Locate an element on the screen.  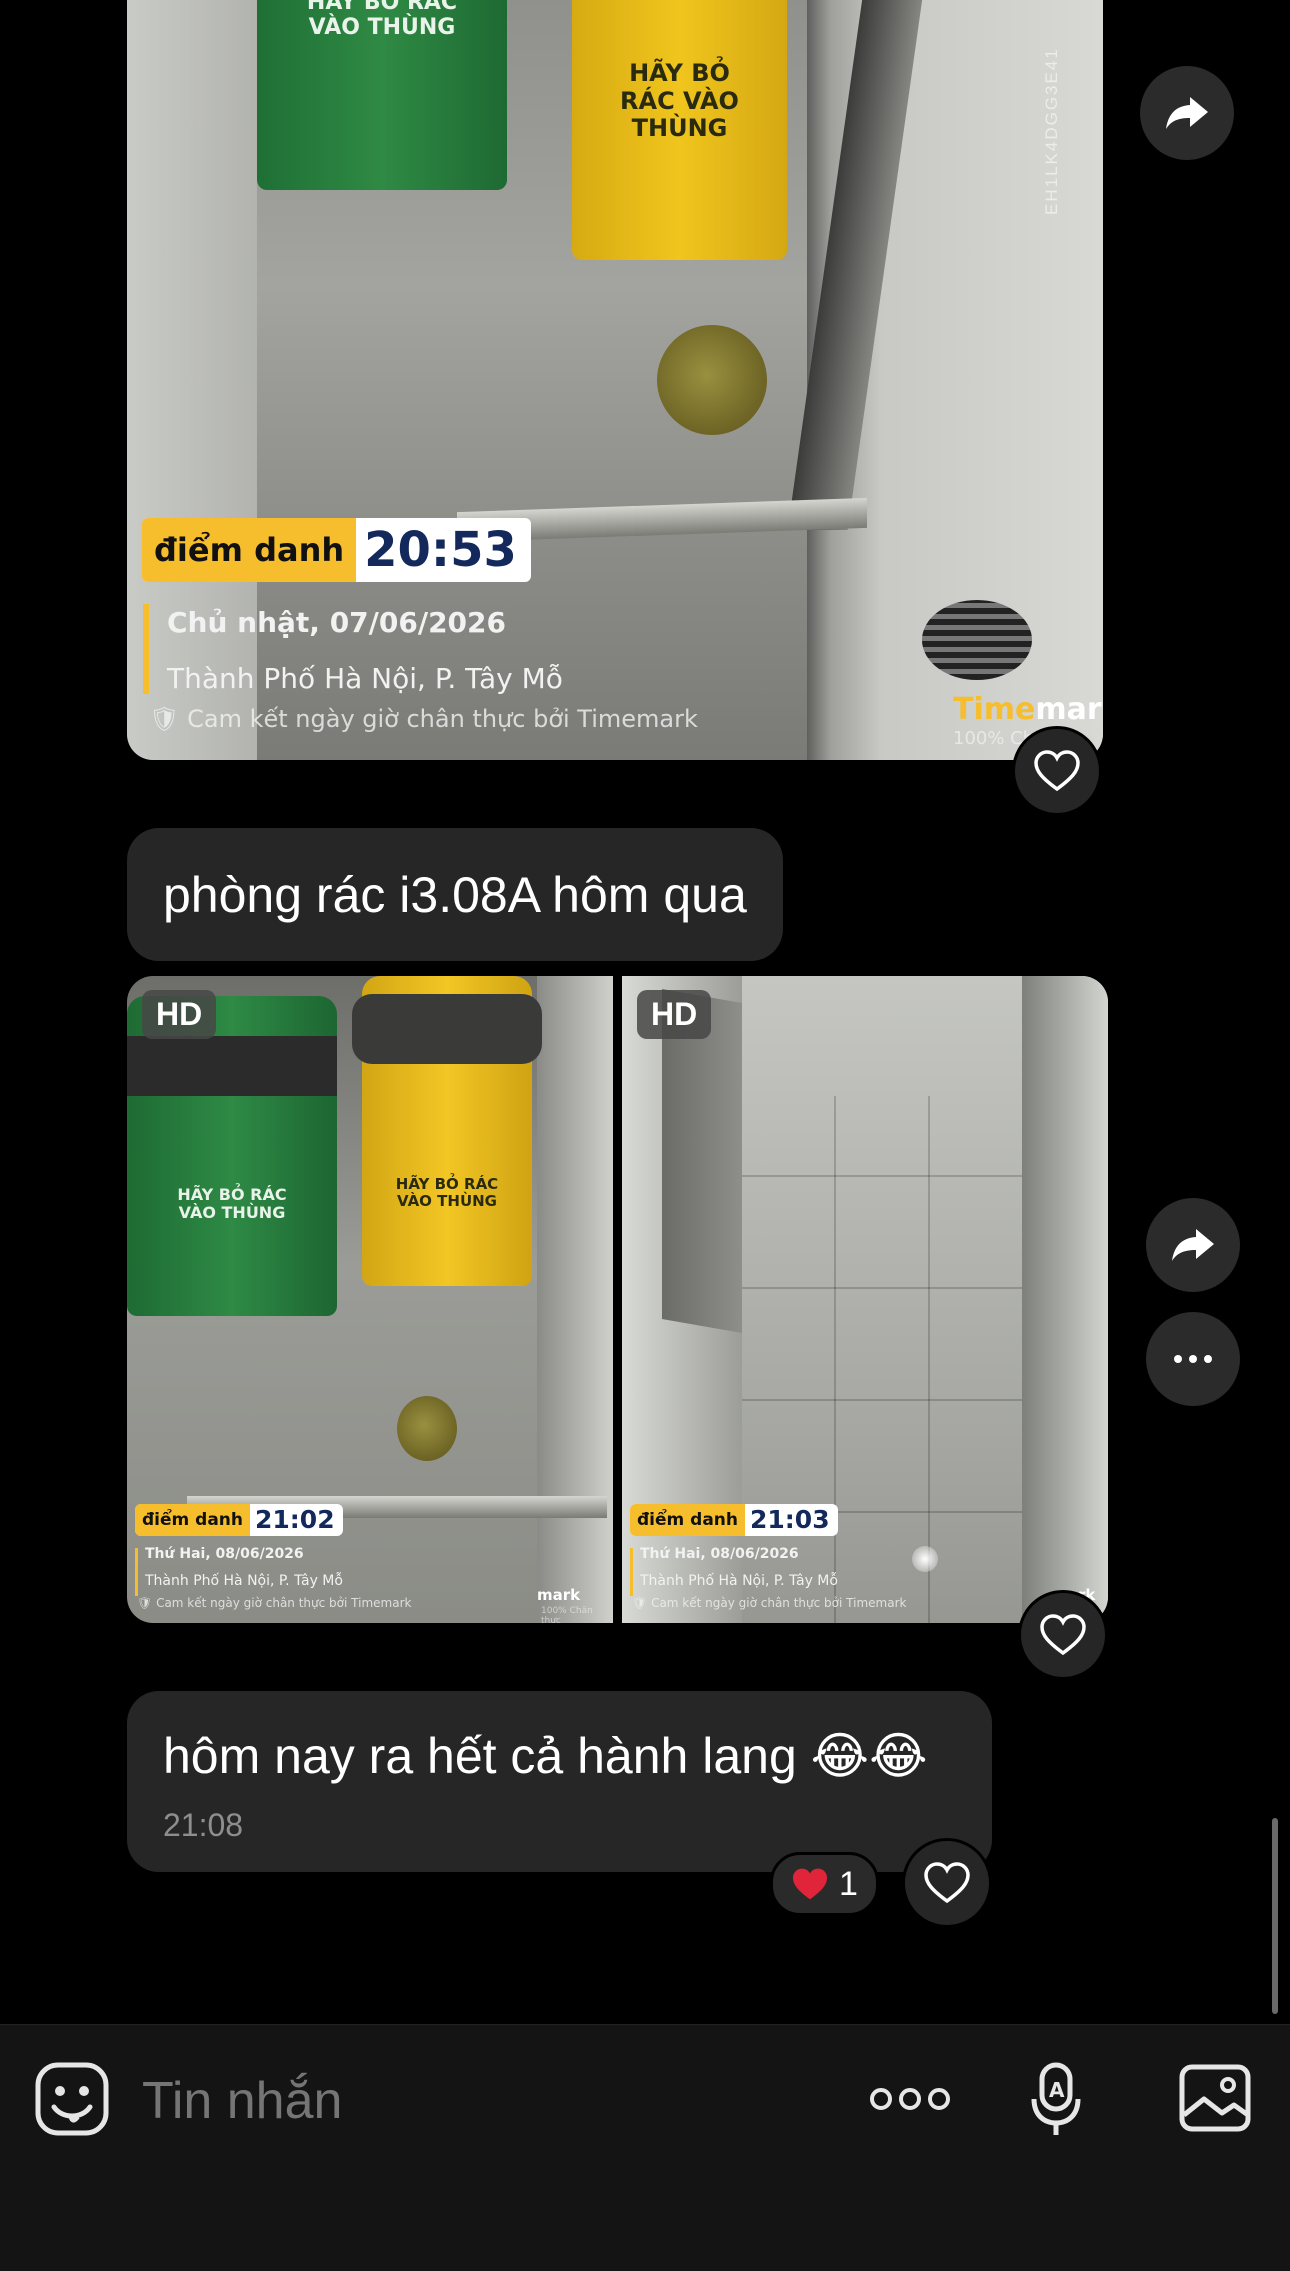
message-bubble-text-2: hôm nay ra hết cả hành lang 😂😂 21:08 is located at coordinates (559, 1781).